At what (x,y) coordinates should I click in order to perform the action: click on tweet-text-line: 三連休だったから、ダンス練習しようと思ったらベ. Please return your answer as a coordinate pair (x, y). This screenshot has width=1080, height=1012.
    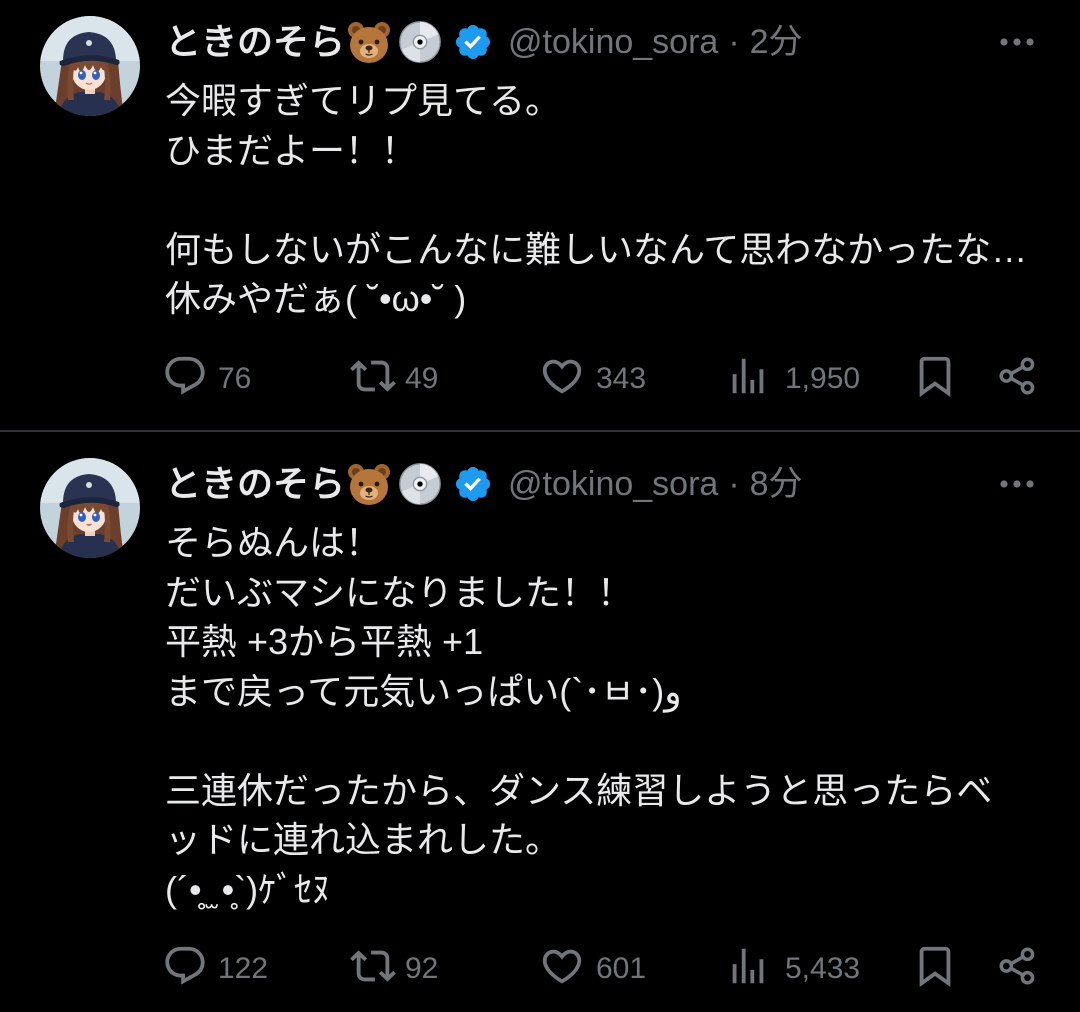
    Looking at the image, I should click on (579, 790).